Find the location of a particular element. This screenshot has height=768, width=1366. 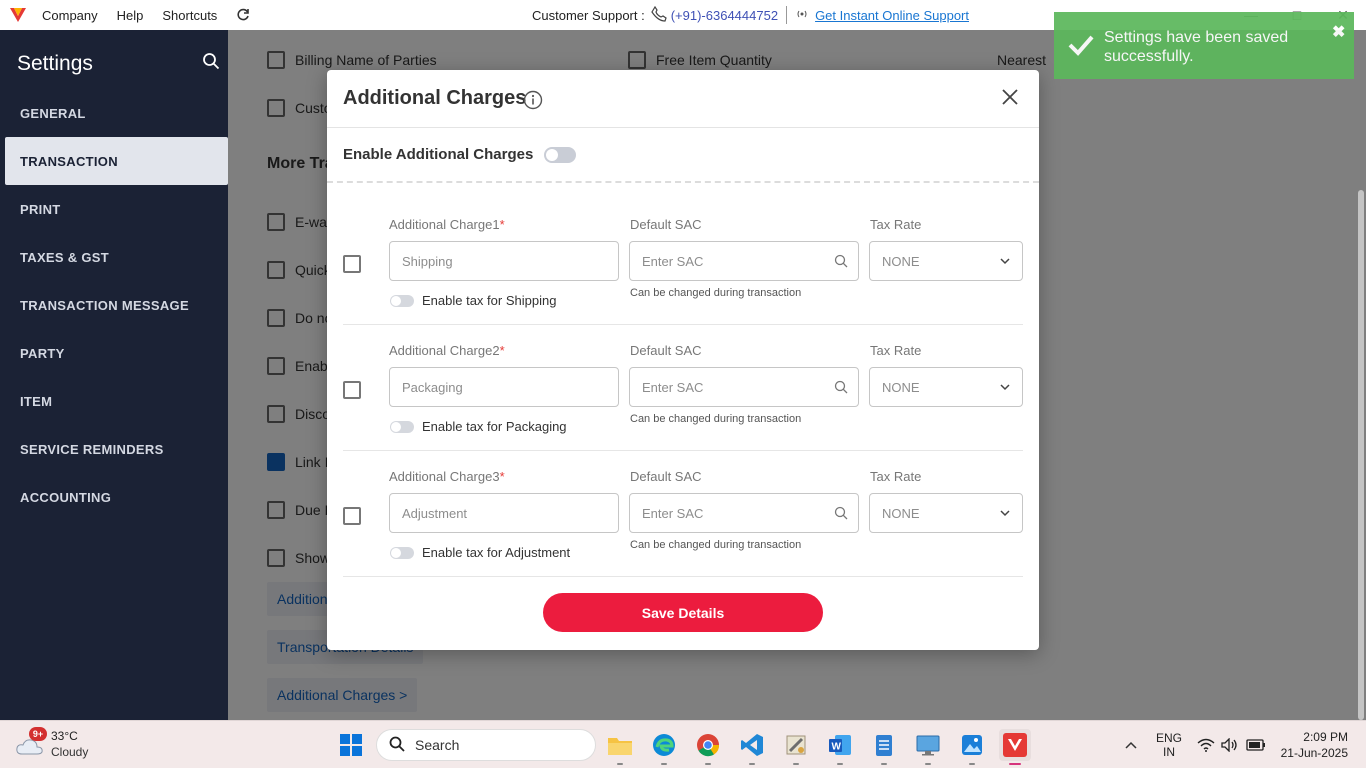

clock-date: 21-Jun-2025 is located at coordinates (1314, 753).